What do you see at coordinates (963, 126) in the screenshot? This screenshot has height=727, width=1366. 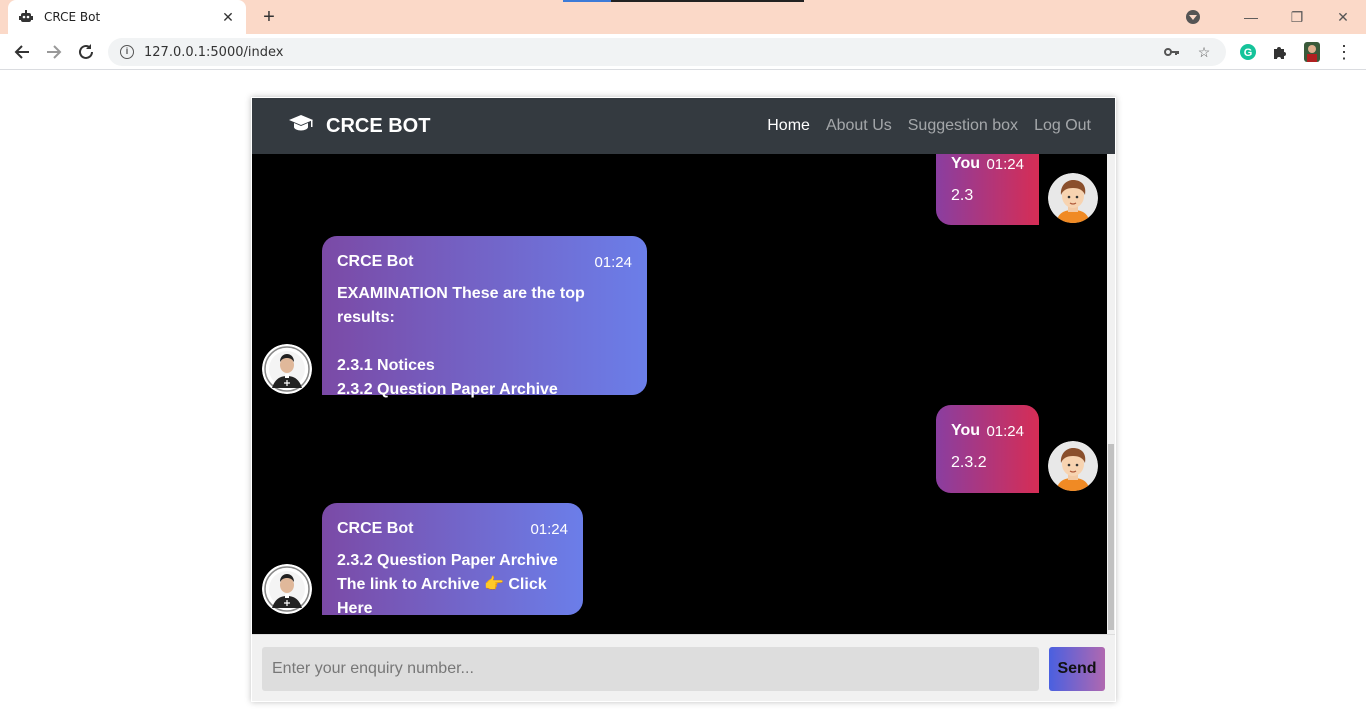 I see `nav-suggestion-box: Suggestion box` at bounding box center [963, 126].